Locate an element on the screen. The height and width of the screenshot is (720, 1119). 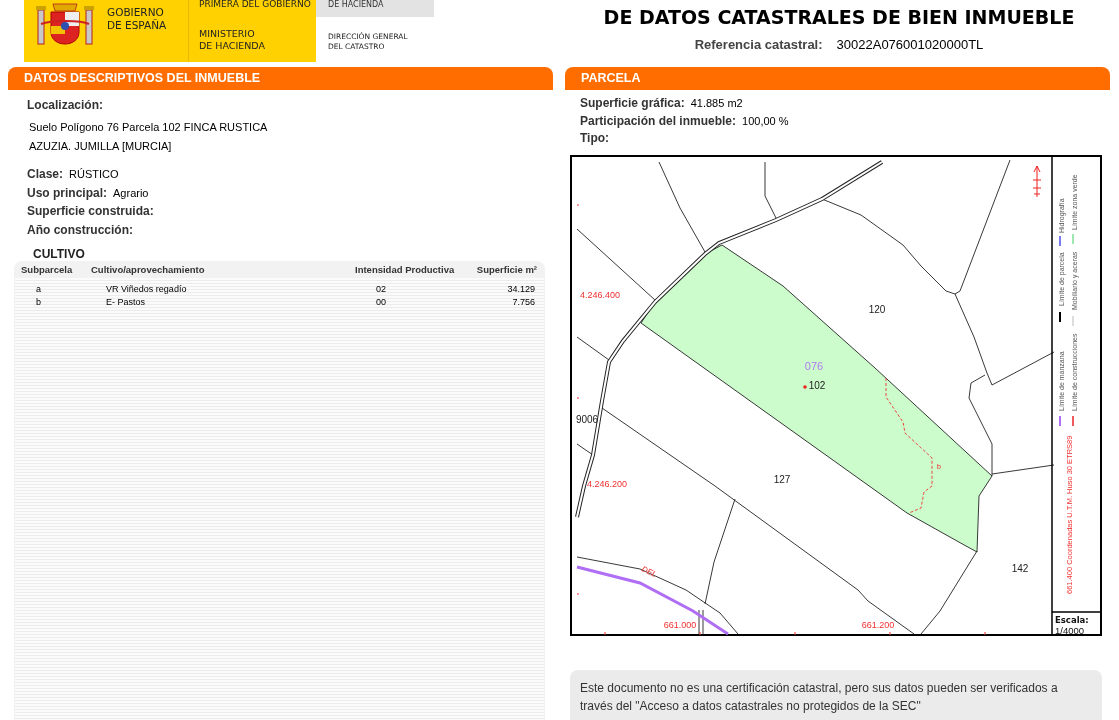
coordinate-label: 661.000 is located at coordinates (680, 624).